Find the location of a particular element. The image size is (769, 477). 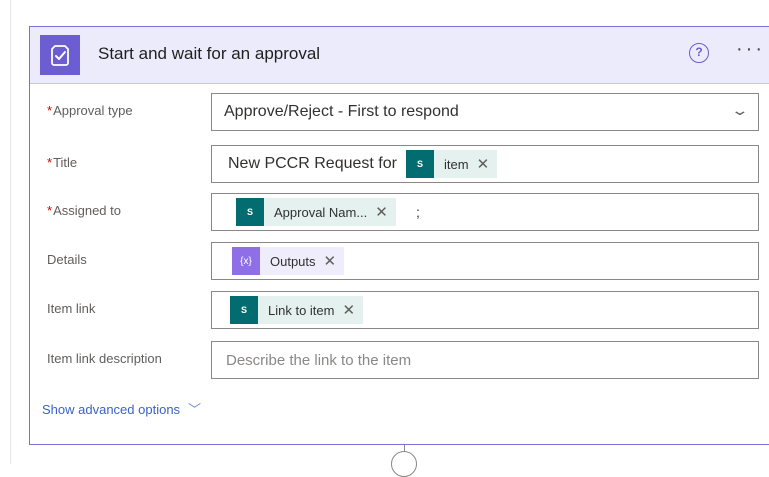

dynamic-content-token: S Approval Nam... ✕ is located at coordinates (316, 212).